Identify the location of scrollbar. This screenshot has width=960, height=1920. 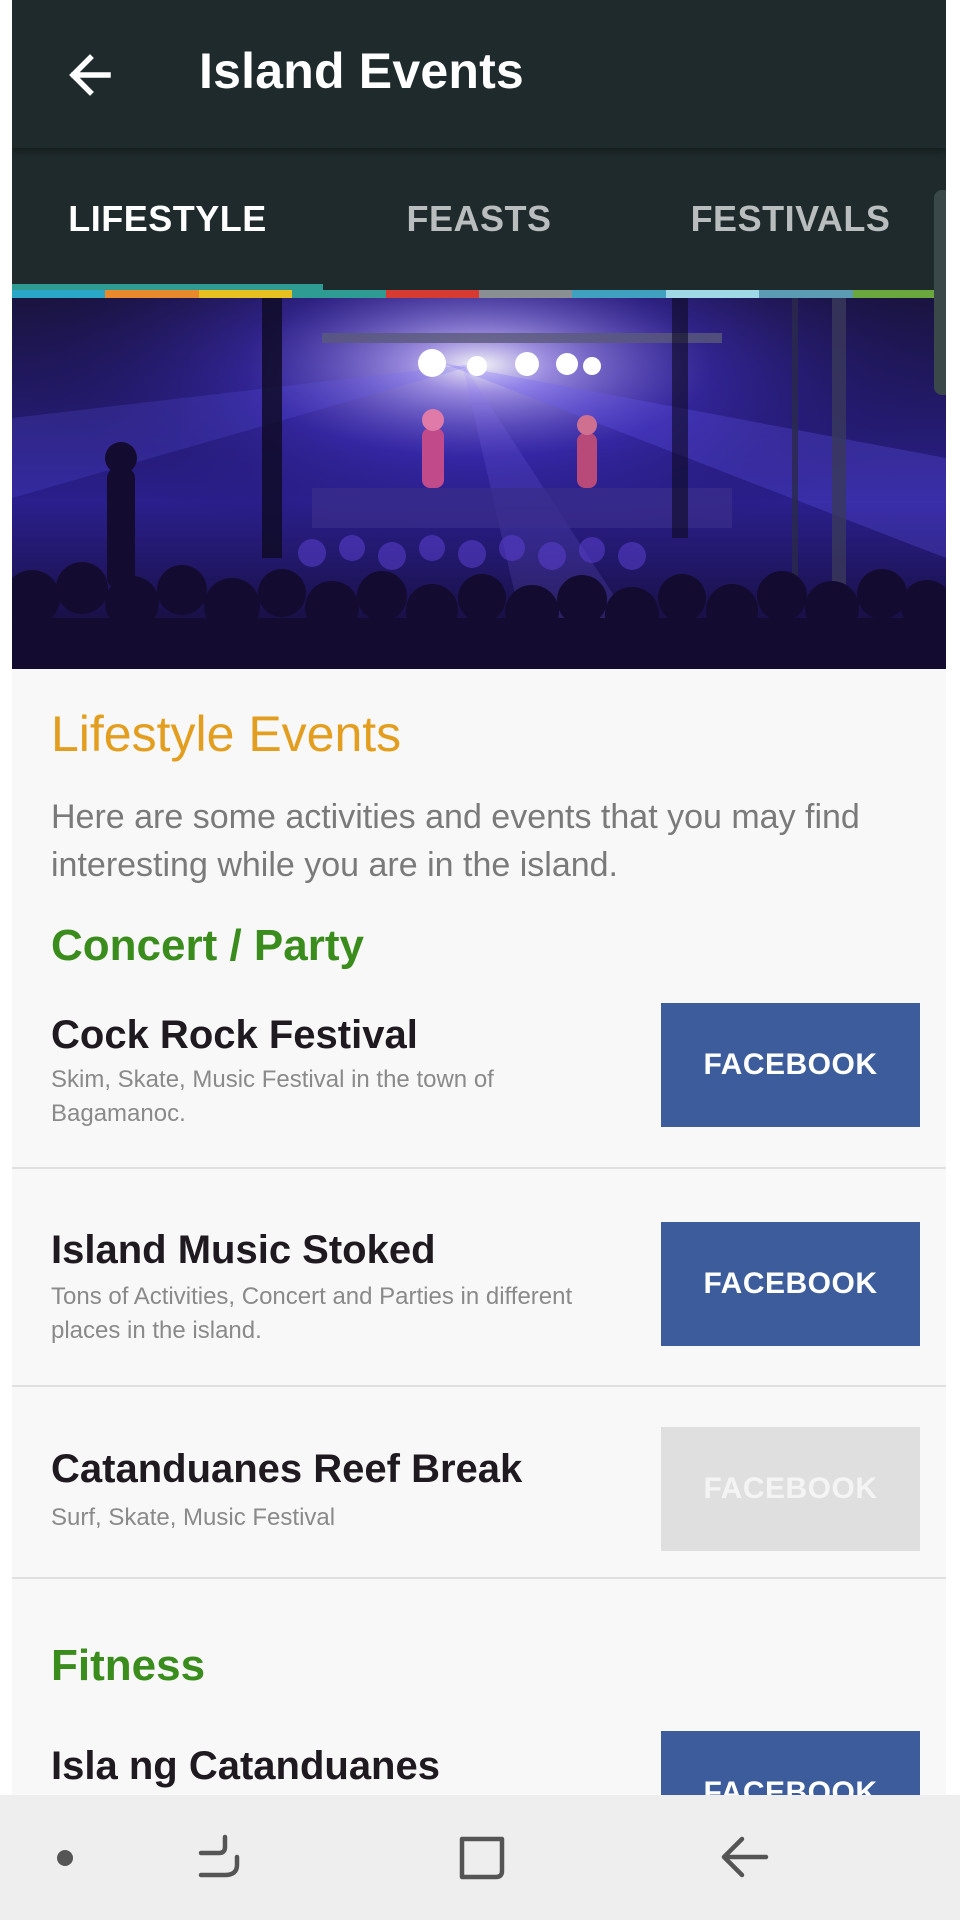
(940, 292).